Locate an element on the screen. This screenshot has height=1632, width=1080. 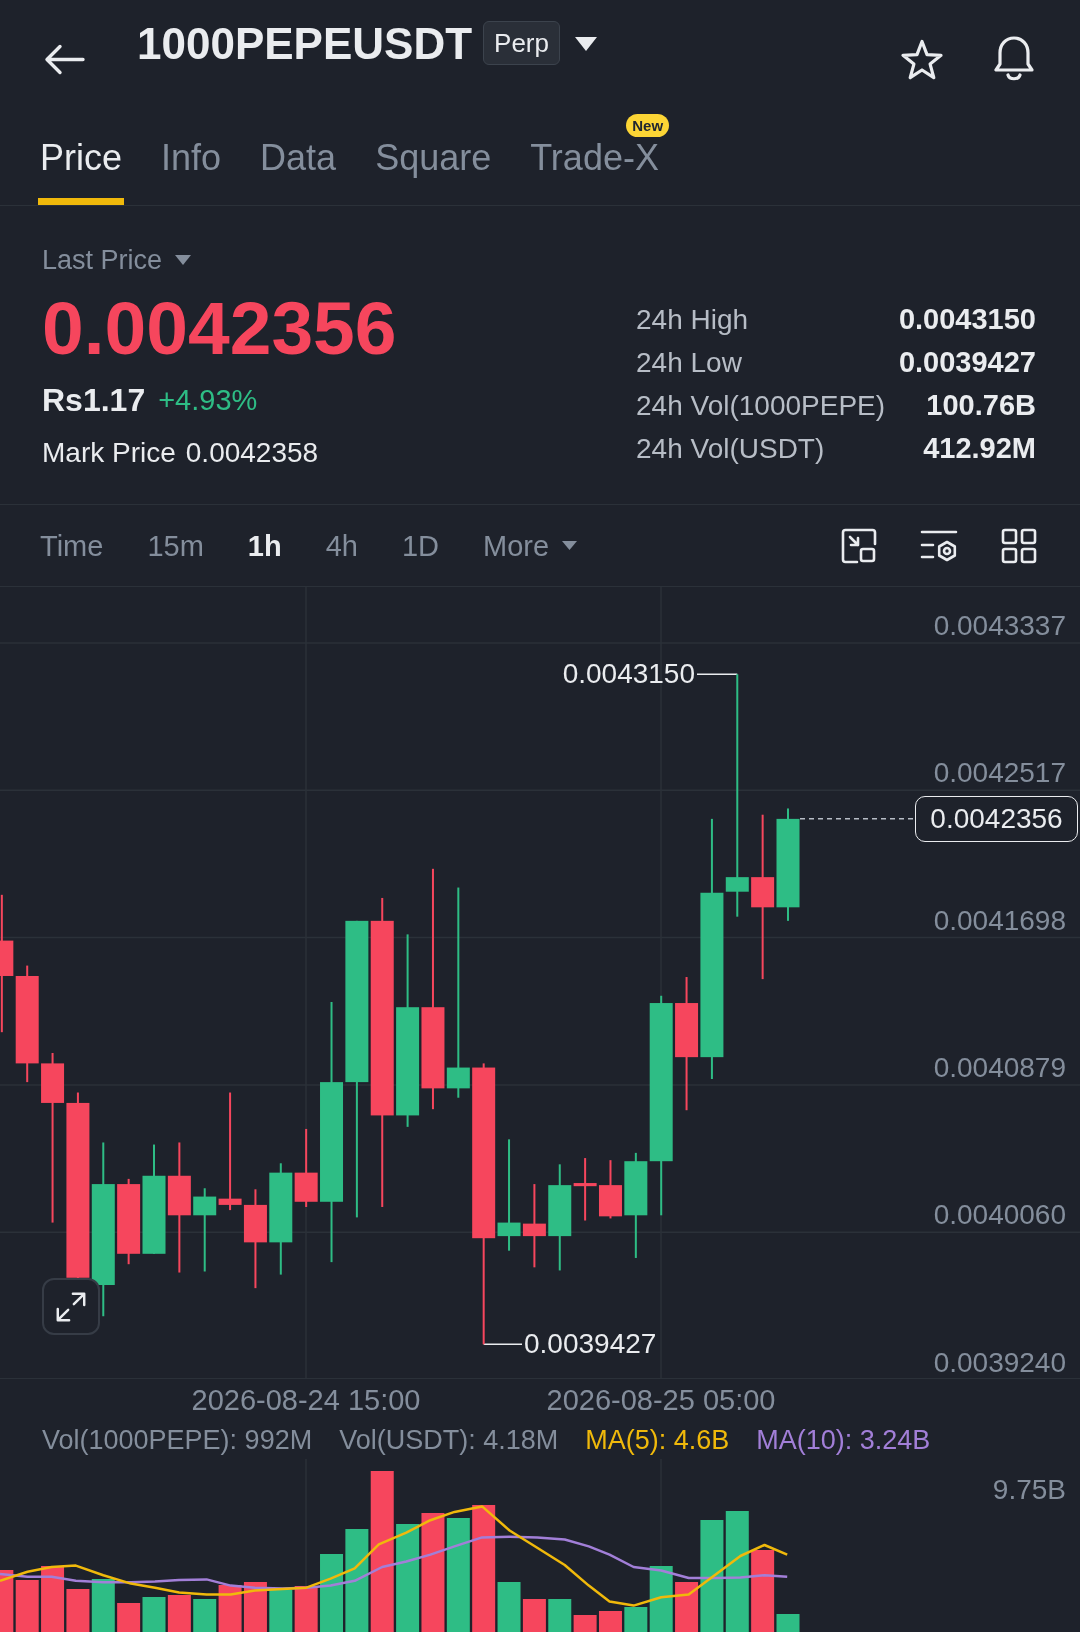
high-price-label: 0.0043150 is located at coordinates (628, 674).